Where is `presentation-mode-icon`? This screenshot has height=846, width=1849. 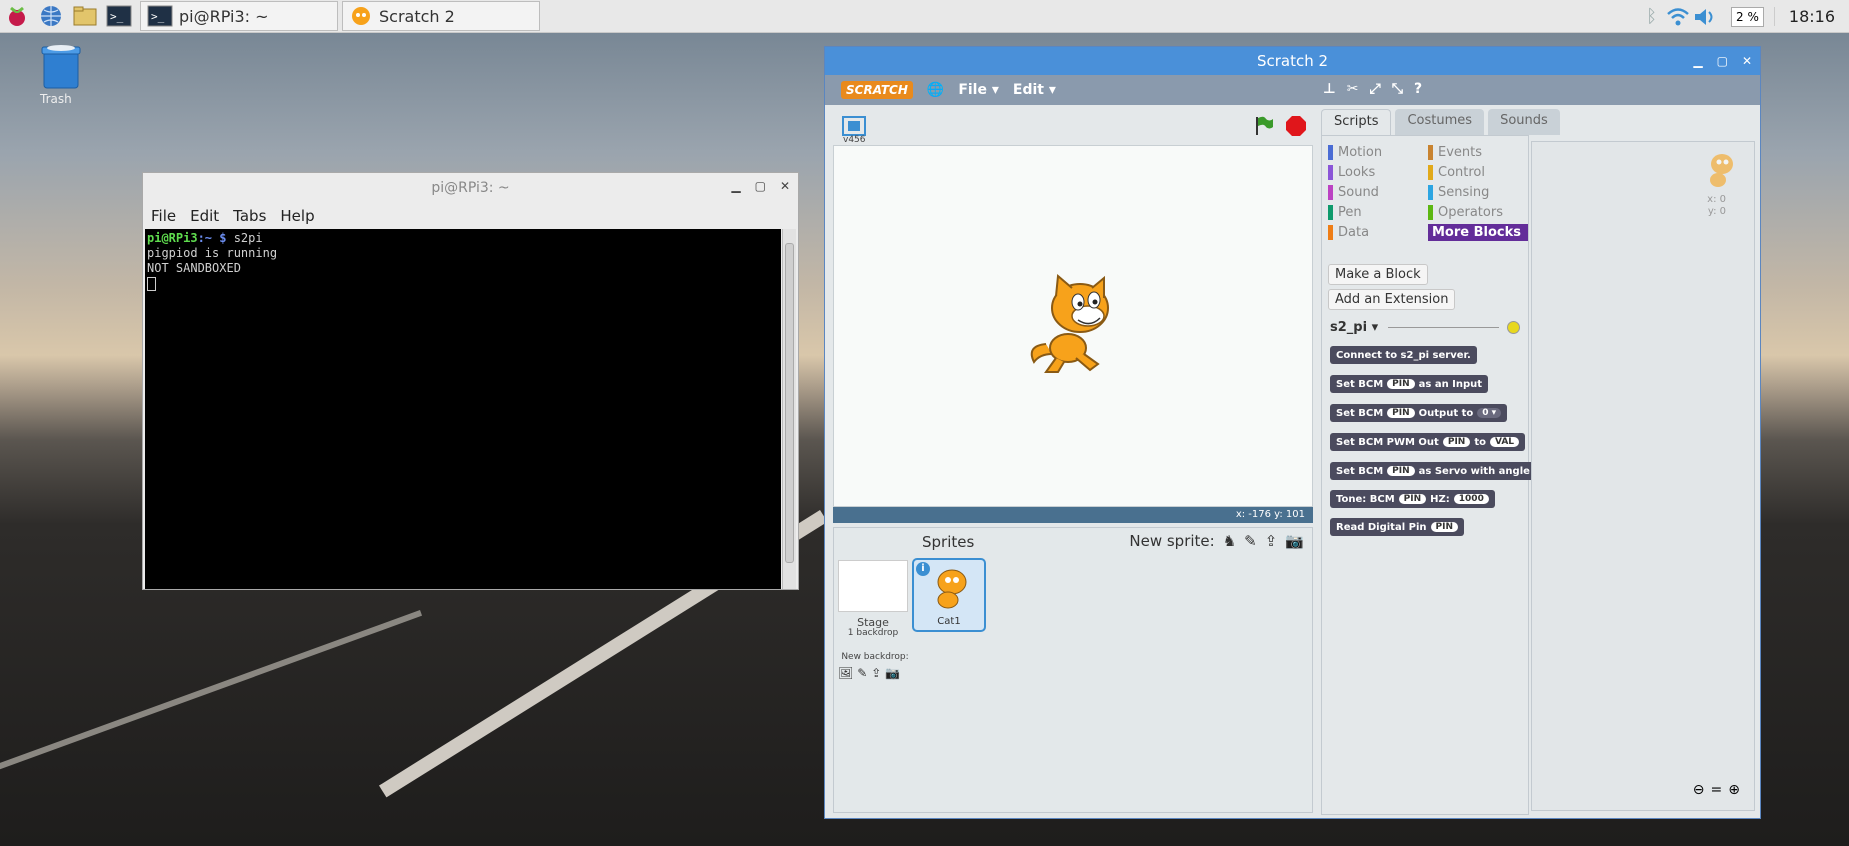 presentation-mode-icon is located at coordinates (854, 126).